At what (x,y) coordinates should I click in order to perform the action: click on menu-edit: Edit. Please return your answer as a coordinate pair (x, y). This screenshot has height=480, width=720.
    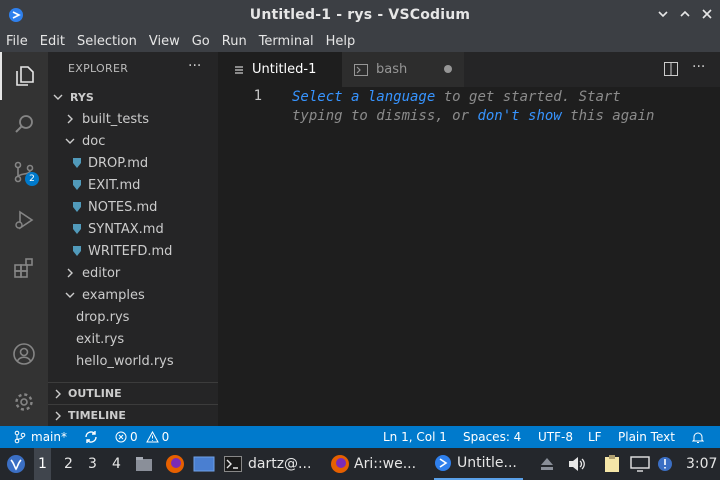
    Looking at the image, I should click on (52, 41).